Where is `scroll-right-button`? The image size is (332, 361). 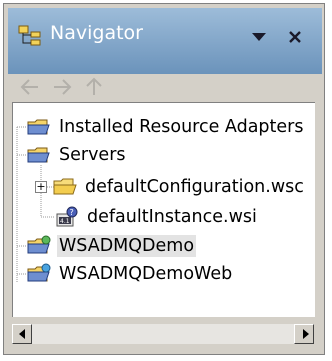
scroll-right-button is located at coordinates (304, 334).